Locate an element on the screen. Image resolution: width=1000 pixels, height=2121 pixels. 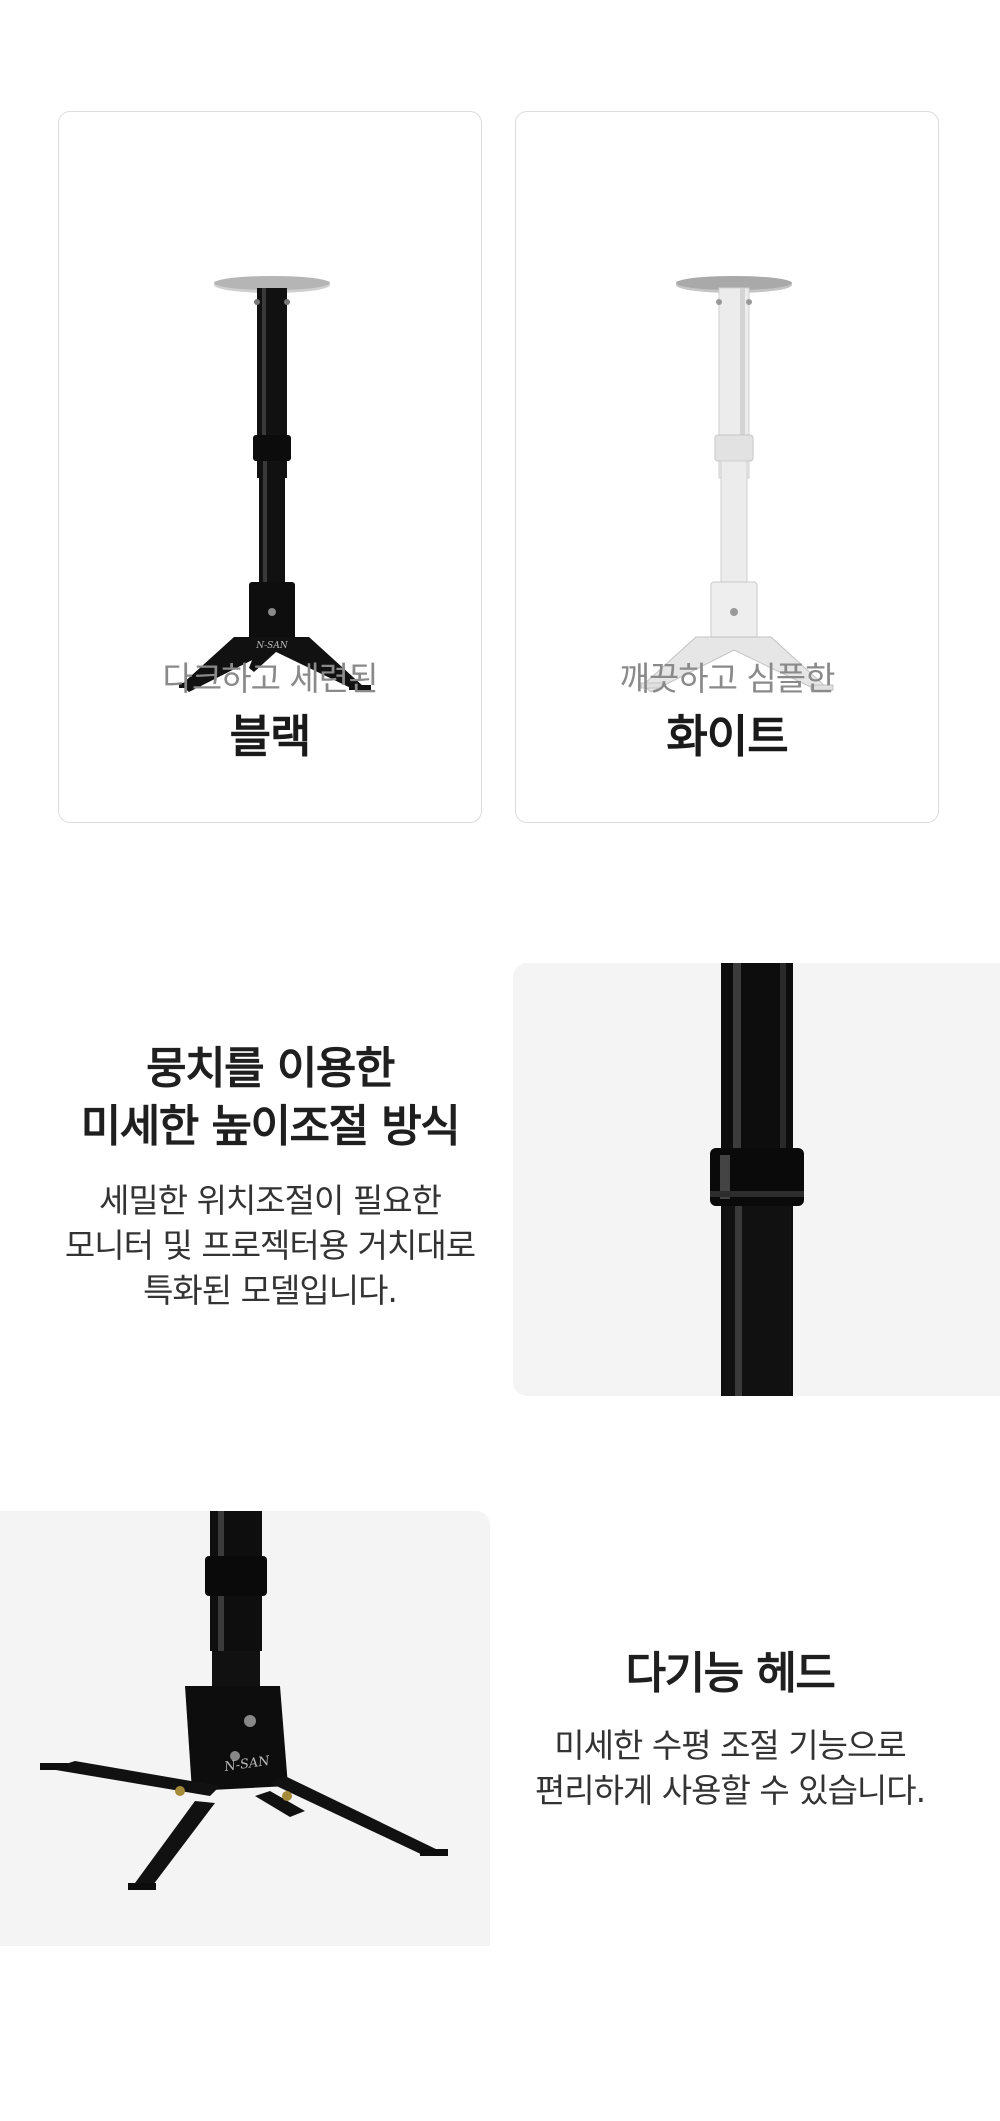
height-adjust-headline: 뭉치를 이용한 미세한 높이조절 방식 is located at coordinates (270, 1098).